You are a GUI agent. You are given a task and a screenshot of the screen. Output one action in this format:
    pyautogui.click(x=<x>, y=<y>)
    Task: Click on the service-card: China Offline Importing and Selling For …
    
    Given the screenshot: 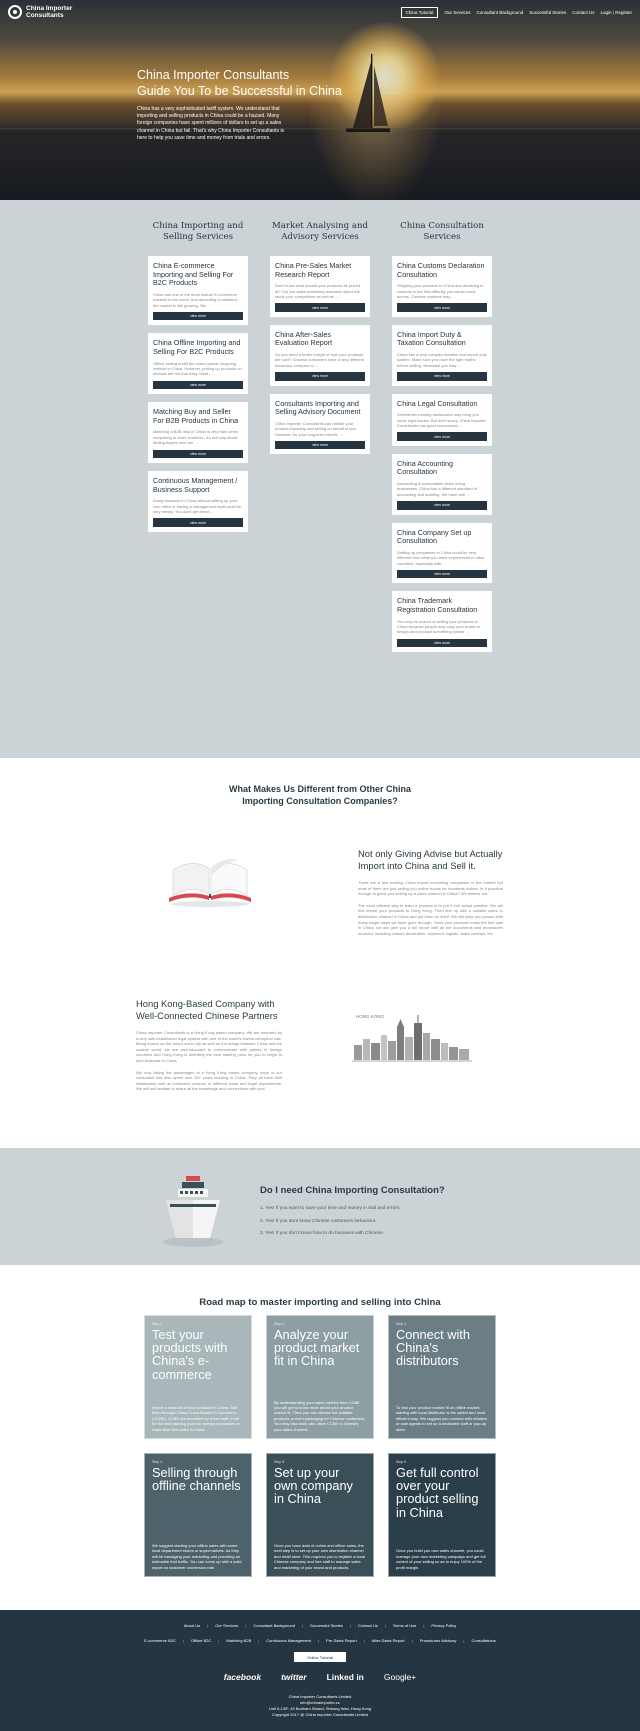 What is the action you would take?
    pyautogui.click(x=198, y=364)
    